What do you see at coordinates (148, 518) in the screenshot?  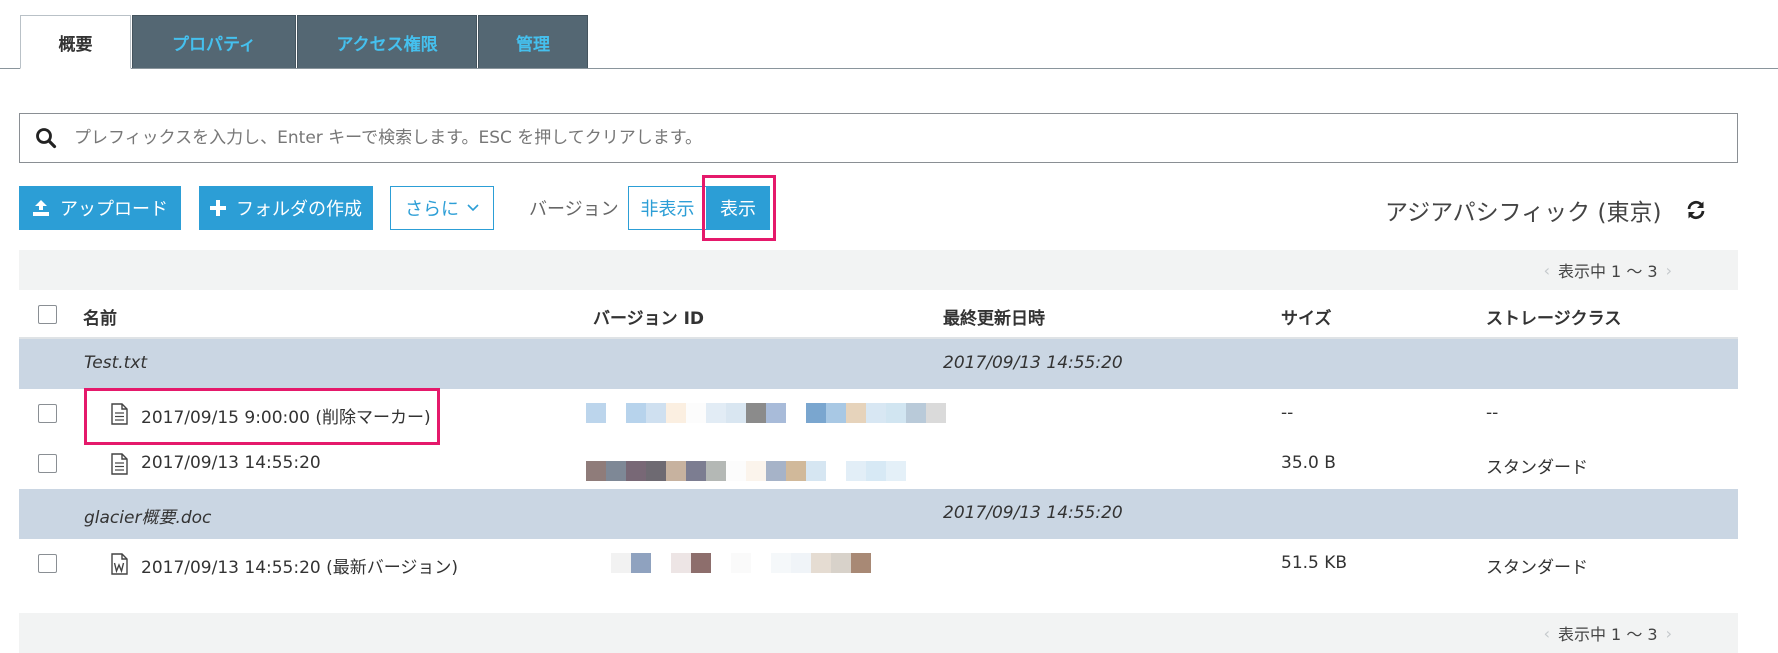 I see `object-name: glacier概要.doc` at bounding box center [148, 518].